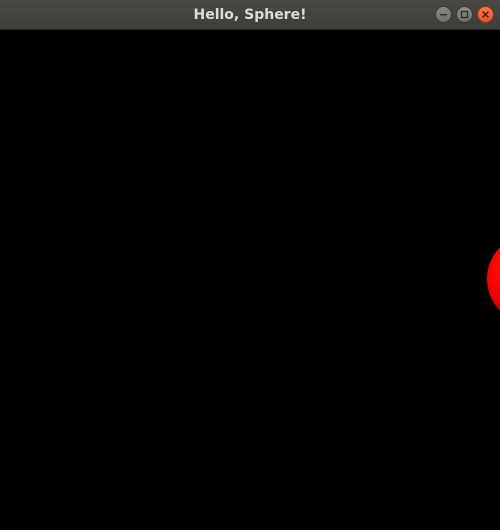 The image size is (500, 530). I want to click on maximize-button, so click(464, 14).